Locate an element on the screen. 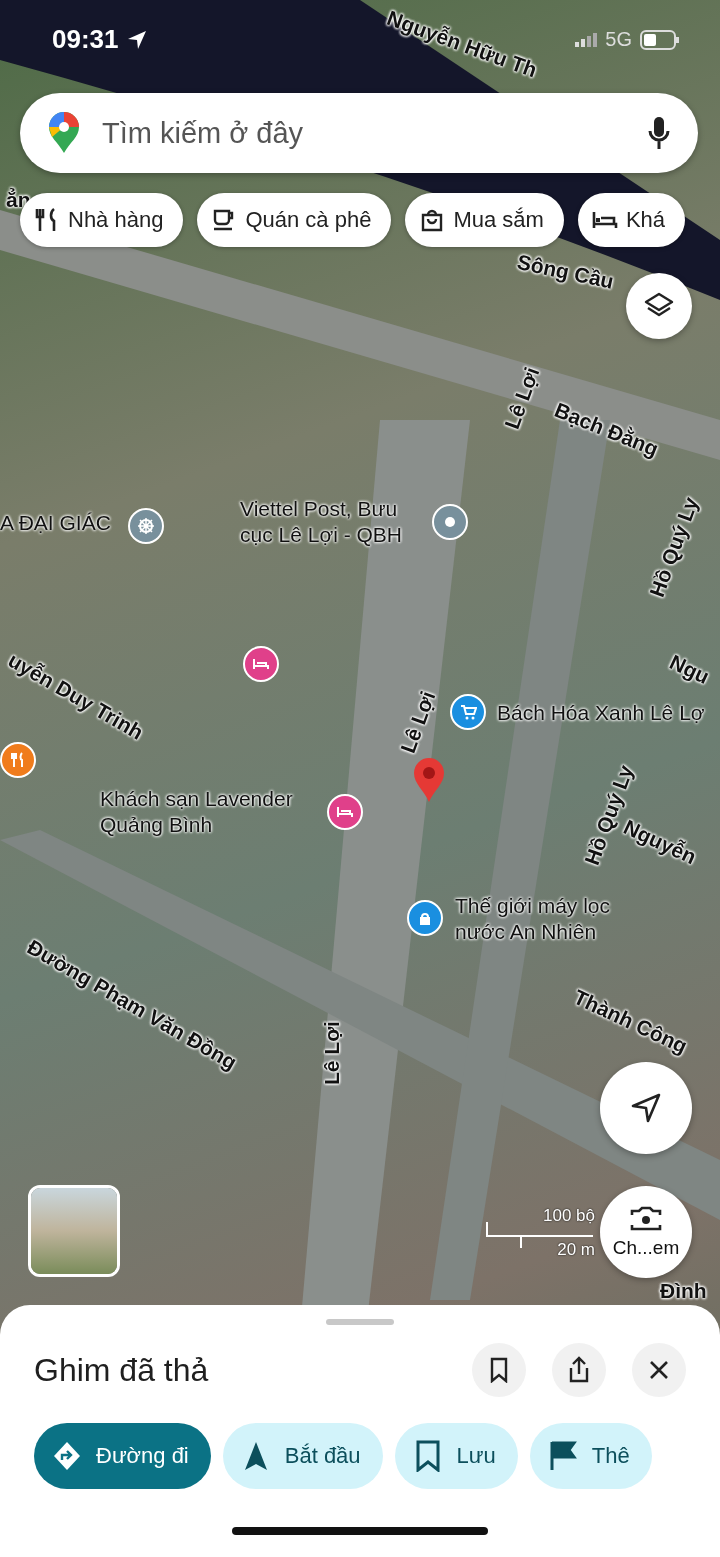  street-label: Bạch Đằng is located at coordinates (606, 430).